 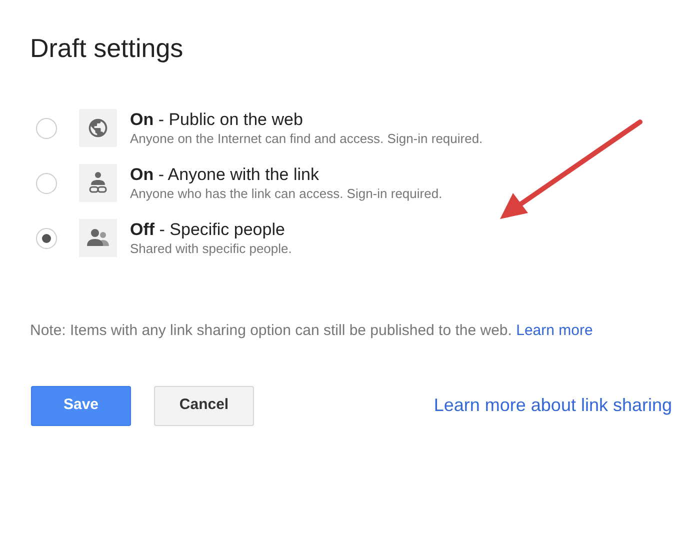 I want to click on option-description: Anyone who has the link can access. Sign-in required., so click(x=286, y=193).